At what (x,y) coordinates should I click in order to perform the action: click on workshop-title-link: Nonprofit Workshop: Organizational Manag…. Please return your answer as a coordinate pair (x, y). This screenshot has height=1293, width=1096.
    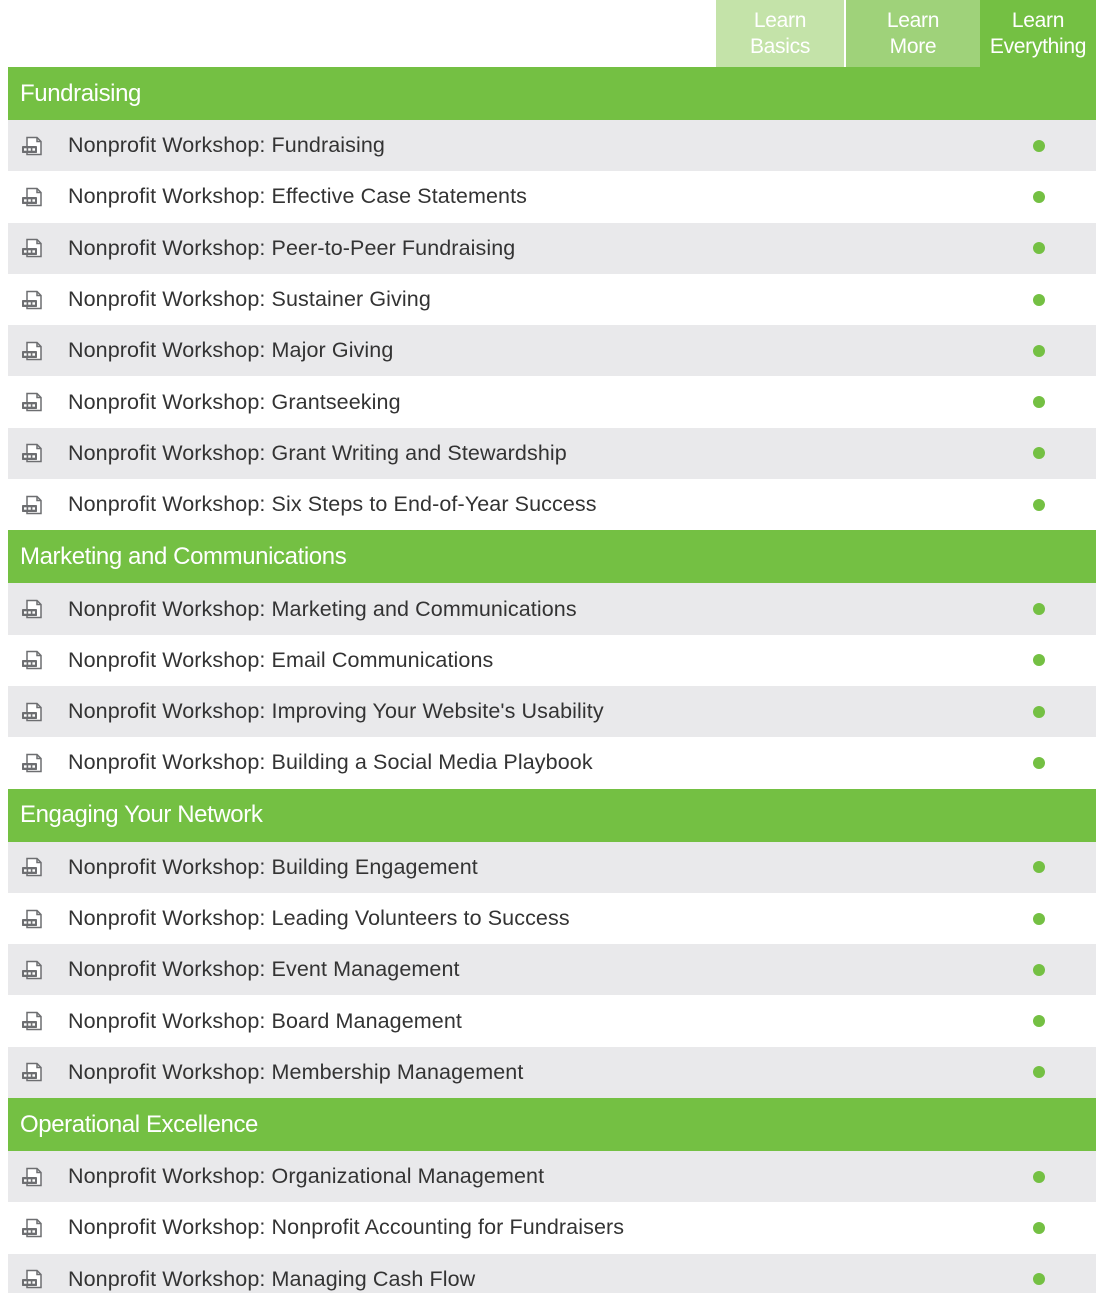
    Looking at the image, I should click on (306, 1176).